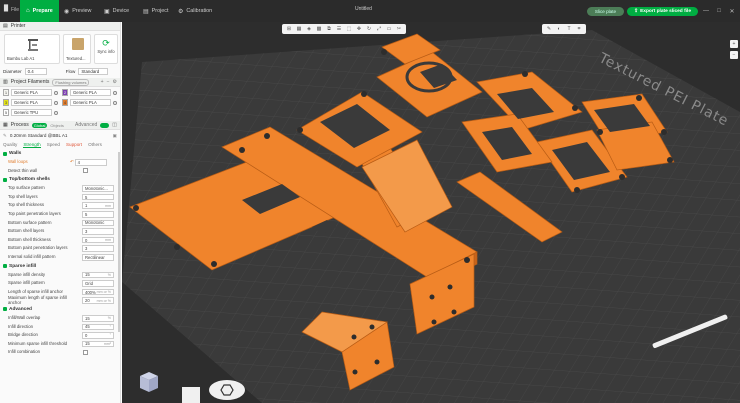  I want to click on diameter-select: 0.4, so click(35, 71).